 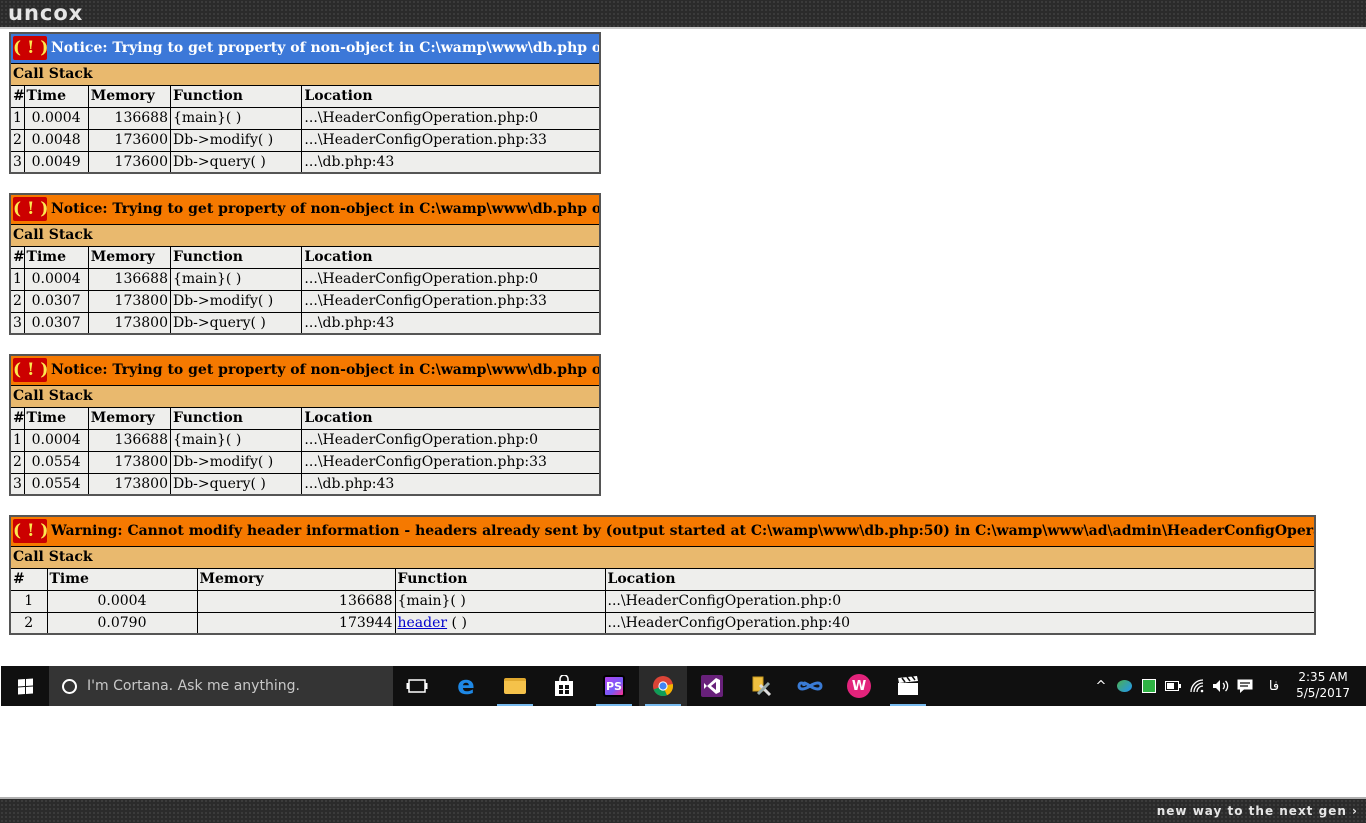 What do you see at coordinates (17, 257) in the screenshot?
I see `col-num: #` at bounding box center [17, 257].